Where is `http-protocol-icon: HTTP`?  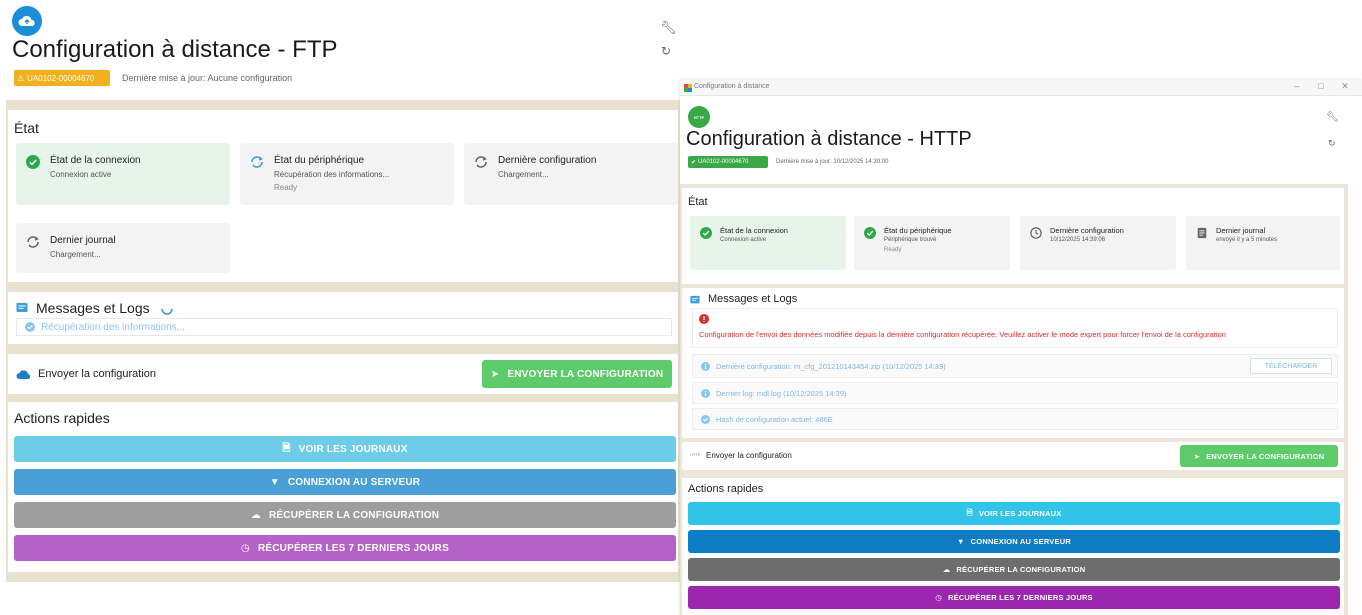 http-protocol-icon: HTTP is located at coordinates (699, 117).